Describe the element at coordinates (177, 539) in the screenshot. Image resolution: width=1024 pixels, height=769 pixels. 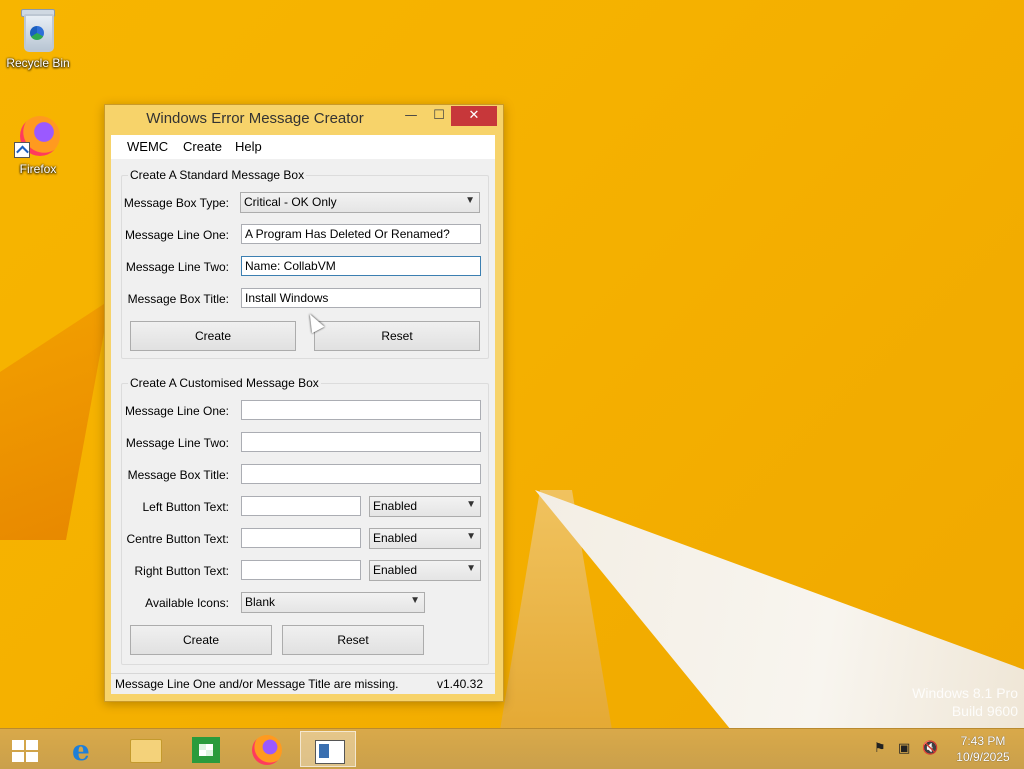
I see `field-label: Centre Button Text:` at that location.